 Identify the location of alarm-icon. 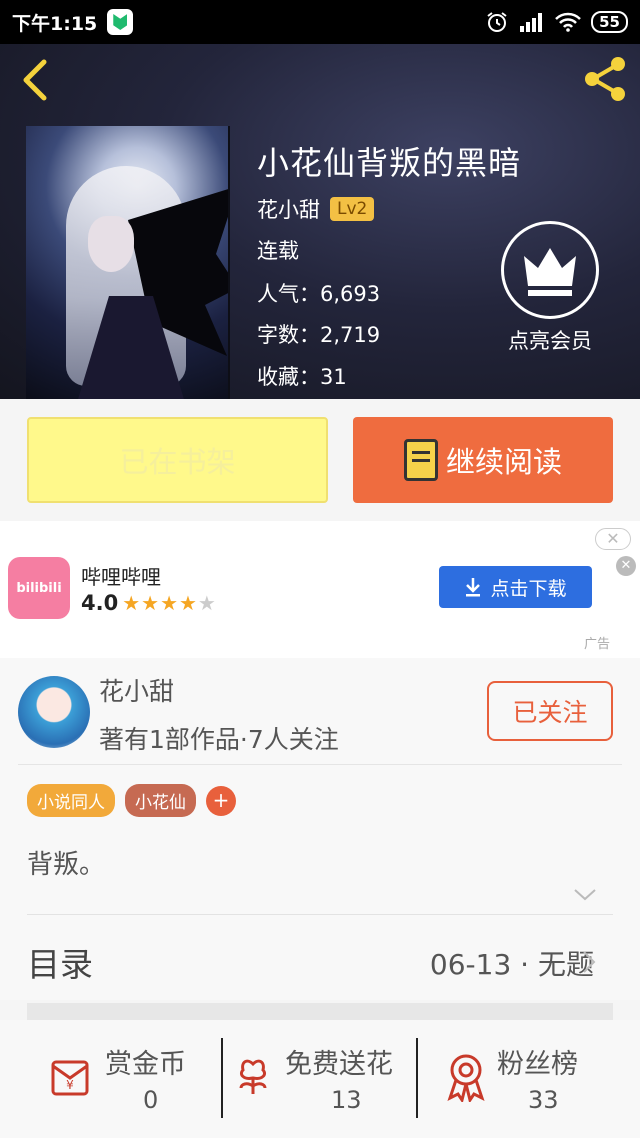
(497, 22).